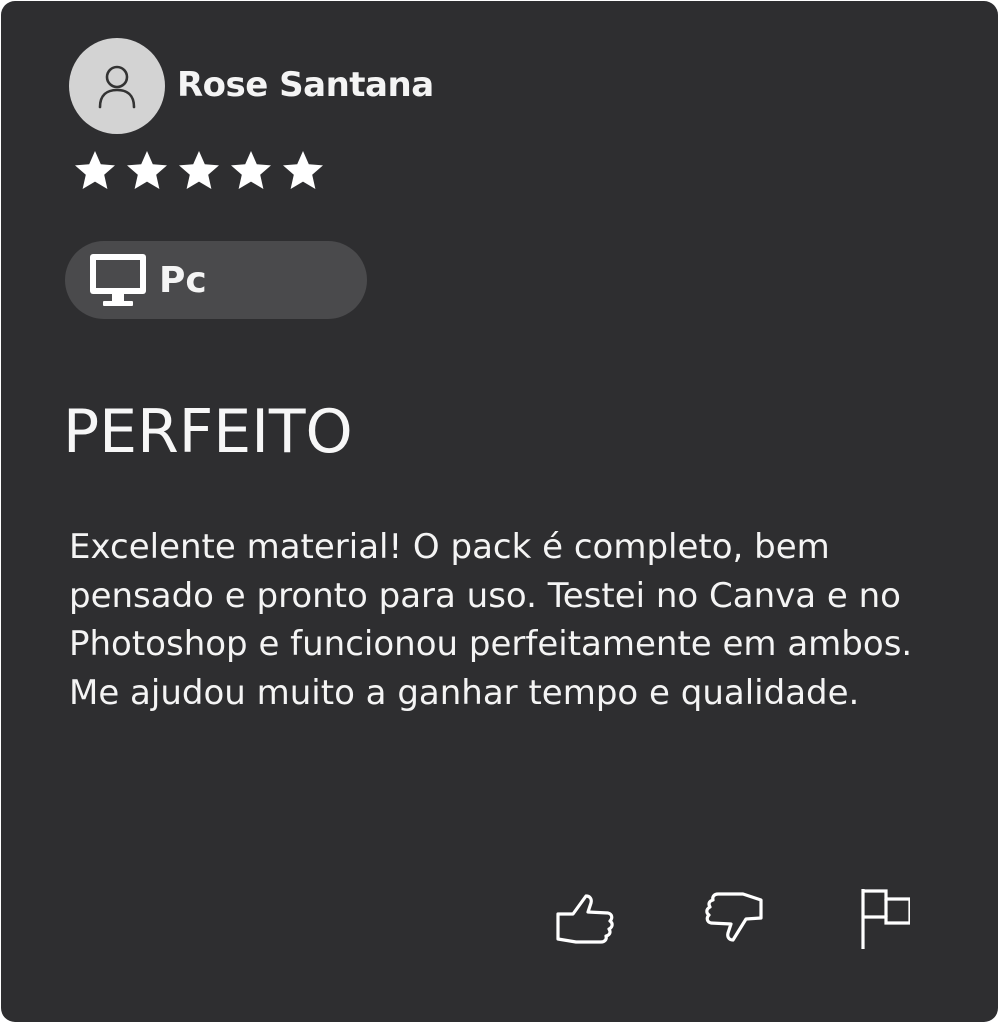 The image size is (1000, 1024). I want to click on dislike-button, so click(734, 918).